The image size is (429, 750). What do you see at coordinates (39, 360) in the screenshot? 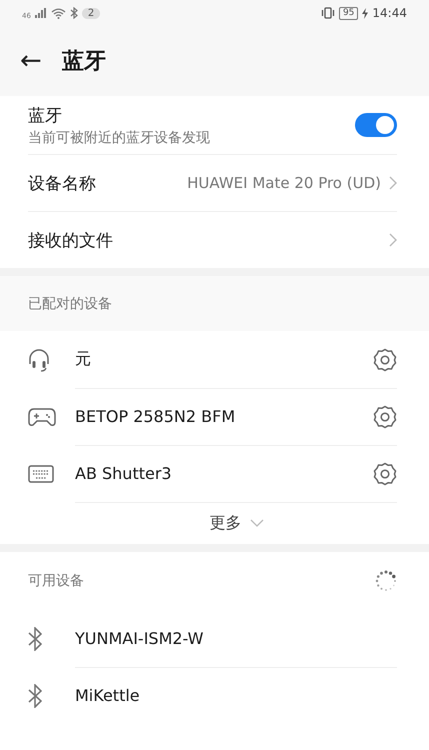
I see `headphones-icon` at bounding box center [39, 360].